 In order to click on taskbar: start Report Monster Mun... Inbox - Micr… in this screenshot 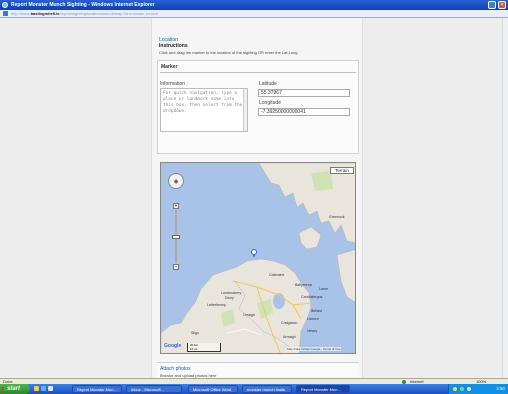, I will do `click(254, 389)`.